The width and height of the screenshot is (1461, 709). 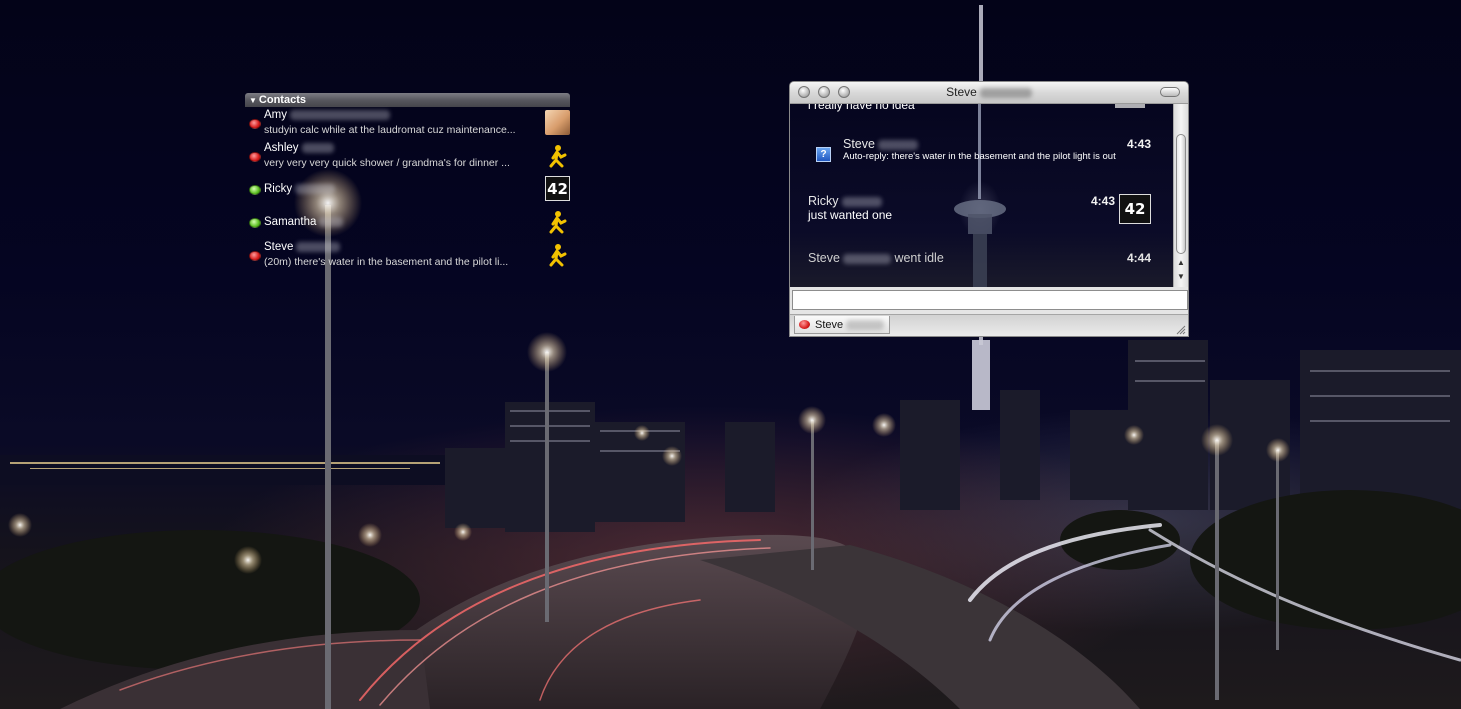 I want to click on message-input, so click(x=990, y=300).